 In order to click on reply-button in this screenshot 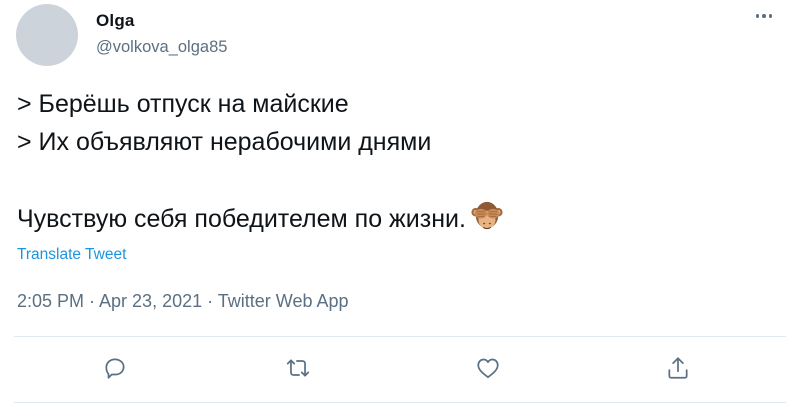, I will do `click(115, 368)`.